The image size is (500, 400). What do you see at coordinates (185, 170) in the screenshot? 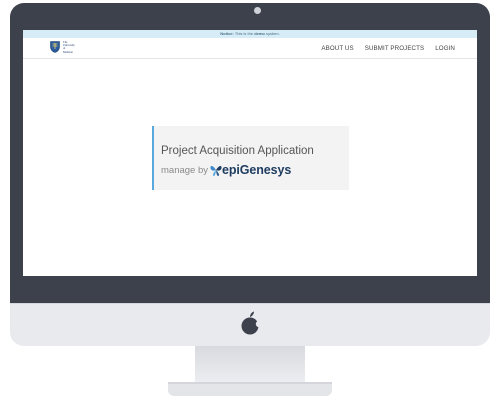
I see `manage-by-label: manage by` at bounding box center [185, 170].